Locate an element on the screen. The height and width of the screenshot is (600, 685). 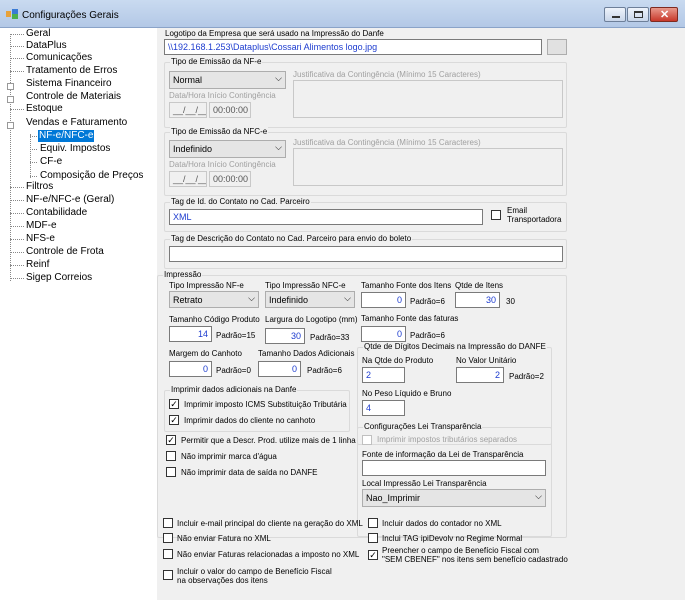
nfe-date-input: __/__/____ is located at coordinates (188, 110).